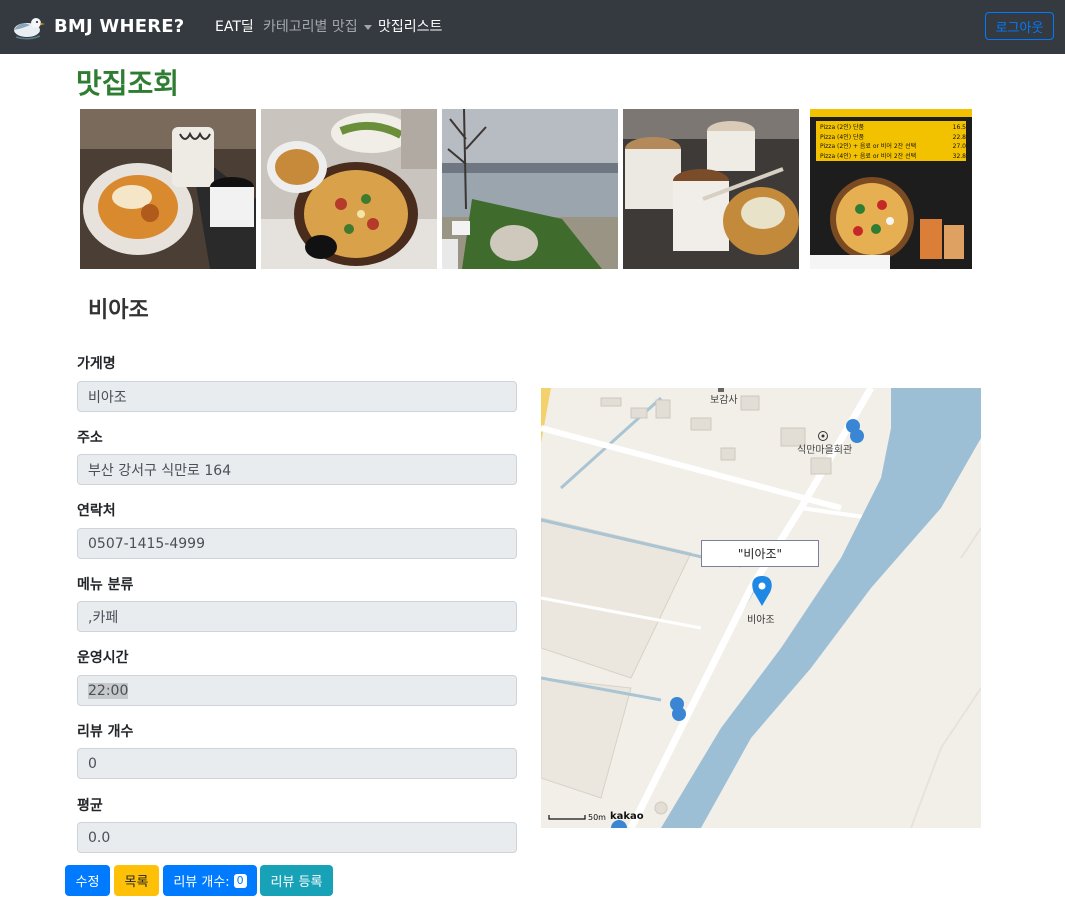 This screenshot has width=1065, height=898. Describe the element at coordinates (201, 882) in the screenshot. I see `review-count-button-label: 리뷰 개수:` at that location.